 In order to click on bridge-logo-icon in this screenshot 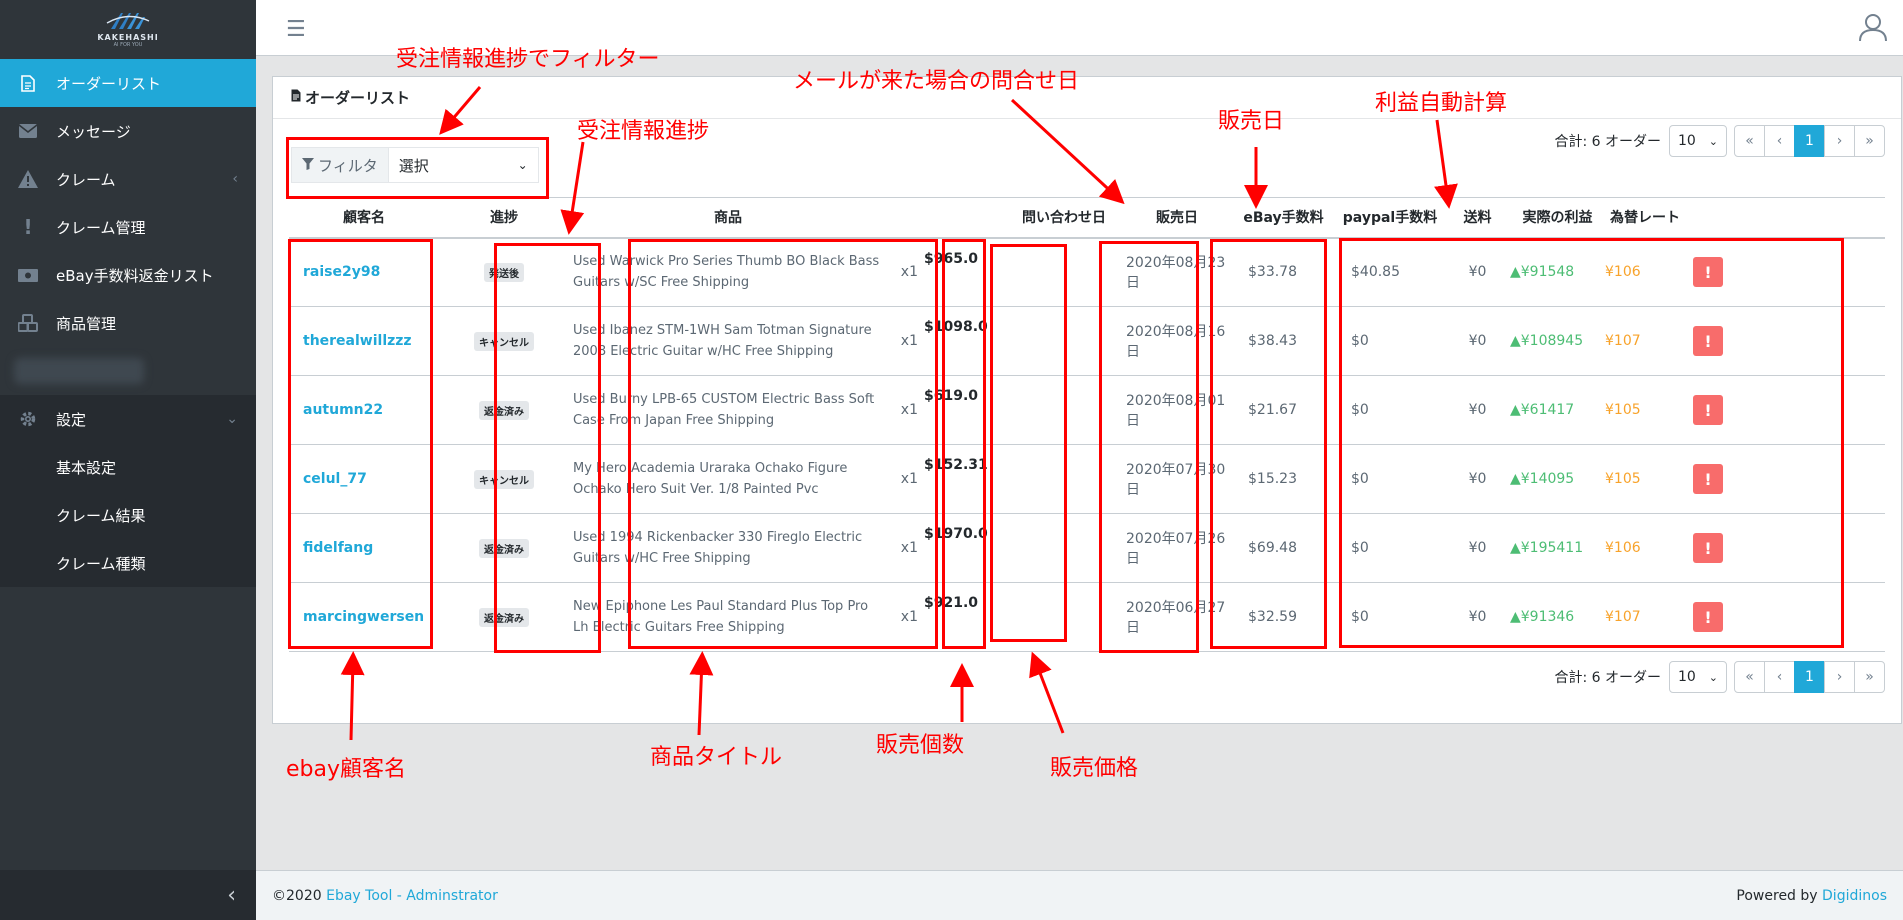, I will do `click(128, 20)`.